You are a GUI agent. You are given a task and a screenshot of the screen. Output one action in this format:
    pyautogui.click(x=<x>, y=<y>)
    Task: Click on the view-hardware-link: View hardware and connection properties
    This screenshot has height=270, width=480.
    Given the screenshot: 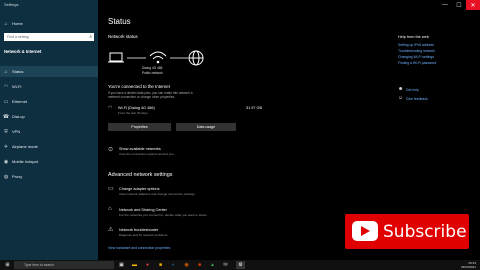 What is the action you would take?
    pyautogui.click(x=139, y=248)
    